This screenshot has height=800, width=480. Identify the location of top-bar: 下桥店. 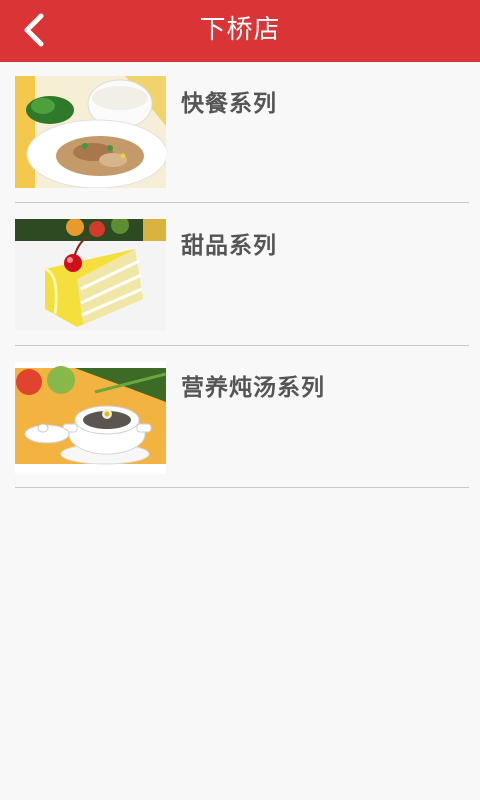
(240, 31).